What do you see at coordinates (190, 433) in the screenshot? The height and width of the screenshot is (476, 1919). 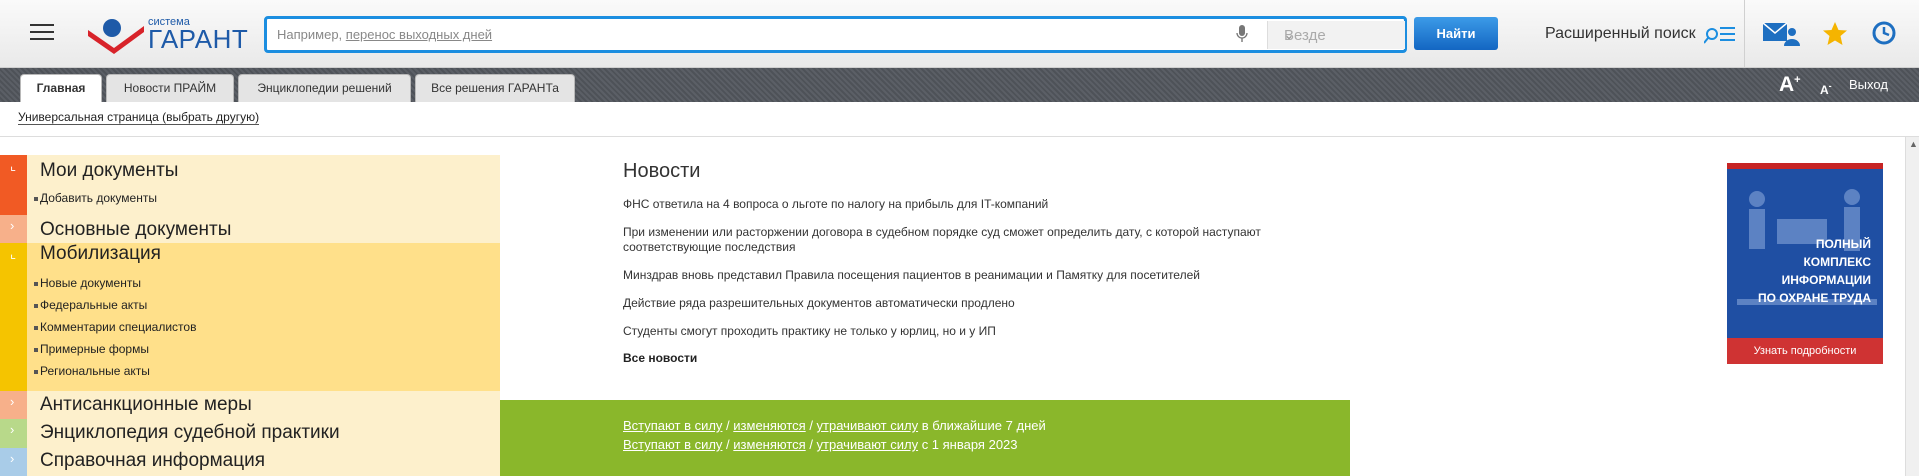 I see `sidebar-title-court-practice: Энциклопедия судебной практики` at bounding box center [190, 433].